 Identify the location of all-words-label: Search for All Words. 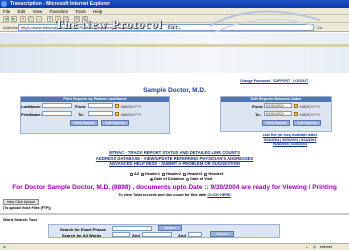
(82, 235).